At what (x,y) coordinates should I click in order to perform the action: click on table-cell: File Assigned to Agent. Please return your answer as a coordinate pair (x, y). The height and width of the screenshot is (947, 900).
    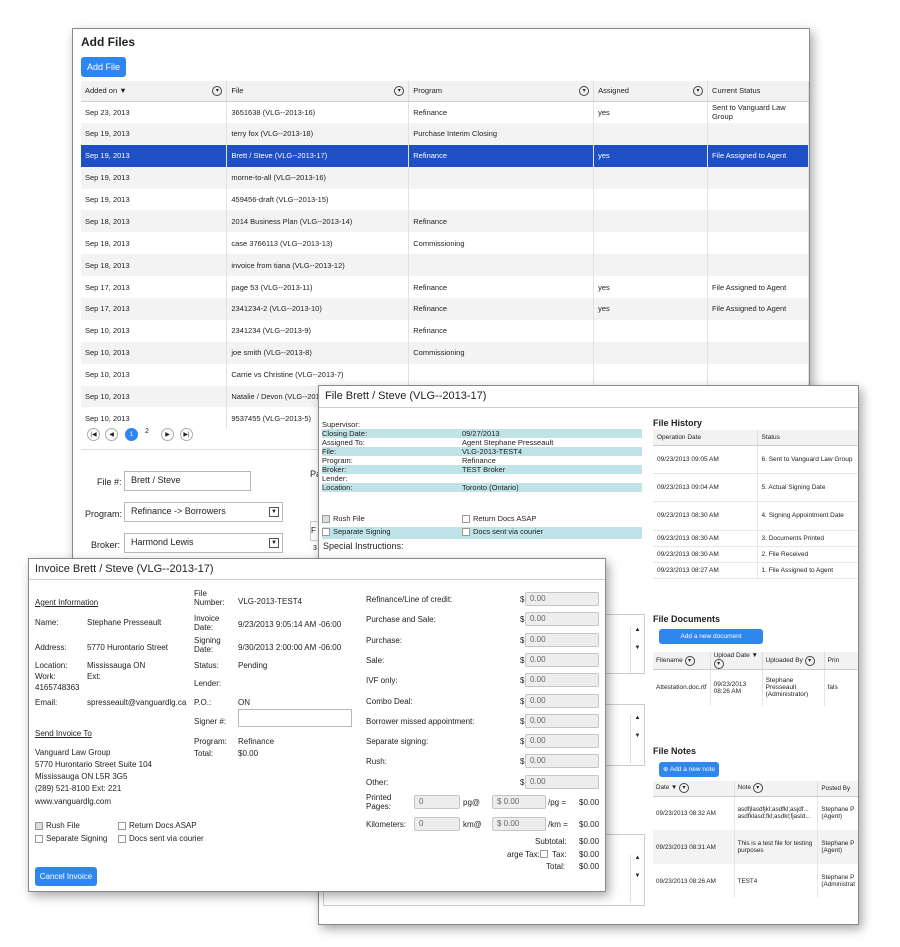
    Looking at the image, I should click on (758, 309).